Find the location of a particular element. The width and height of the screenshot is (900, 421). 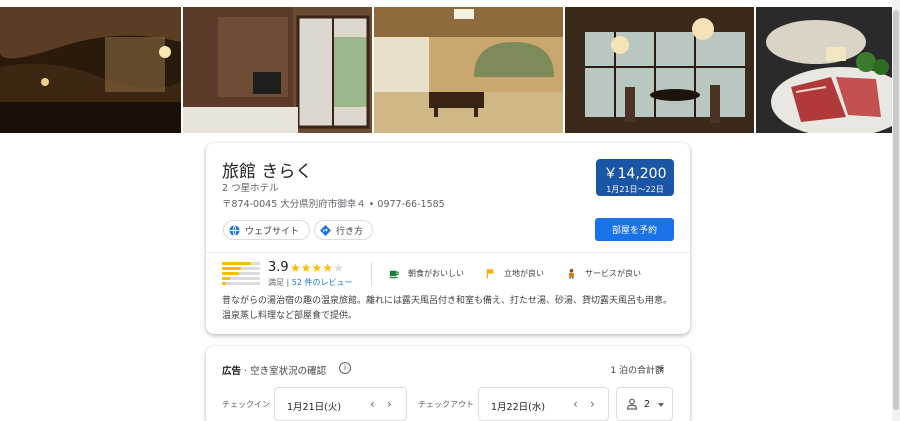

rating-score: 3.9 is located at coordinates (278, 267).